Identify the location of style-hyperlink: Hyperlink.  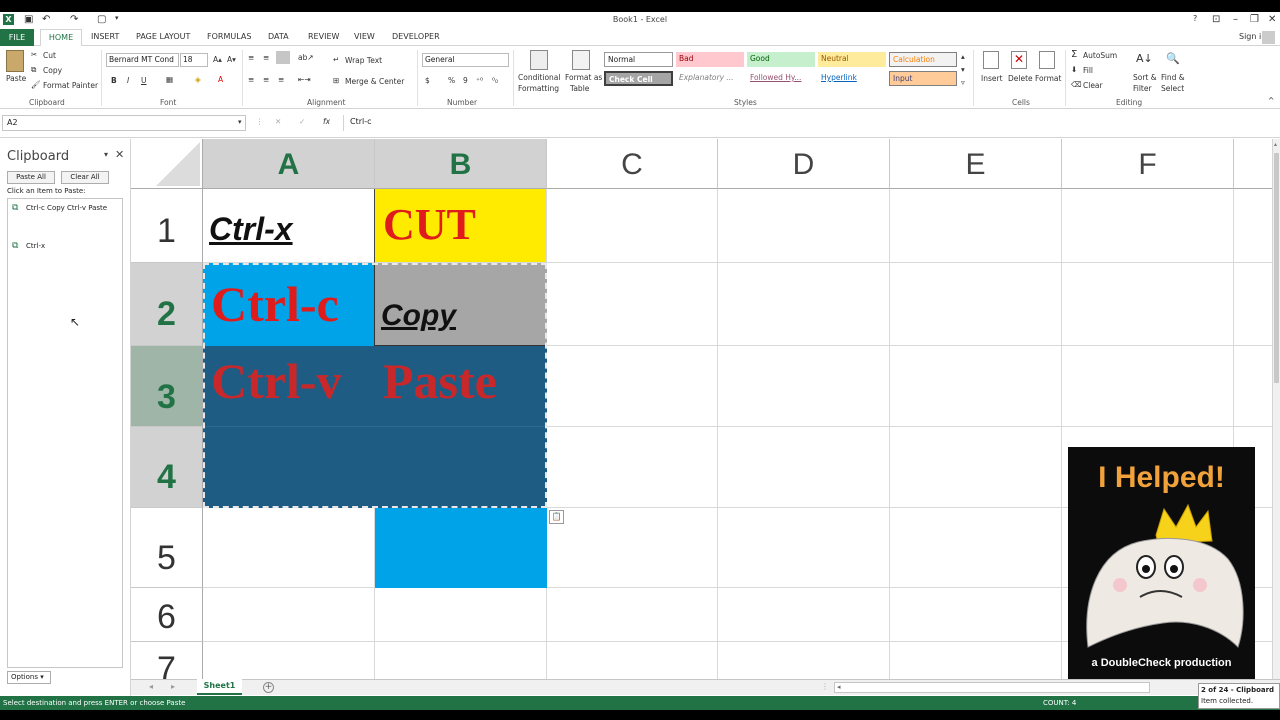
(852, 78).